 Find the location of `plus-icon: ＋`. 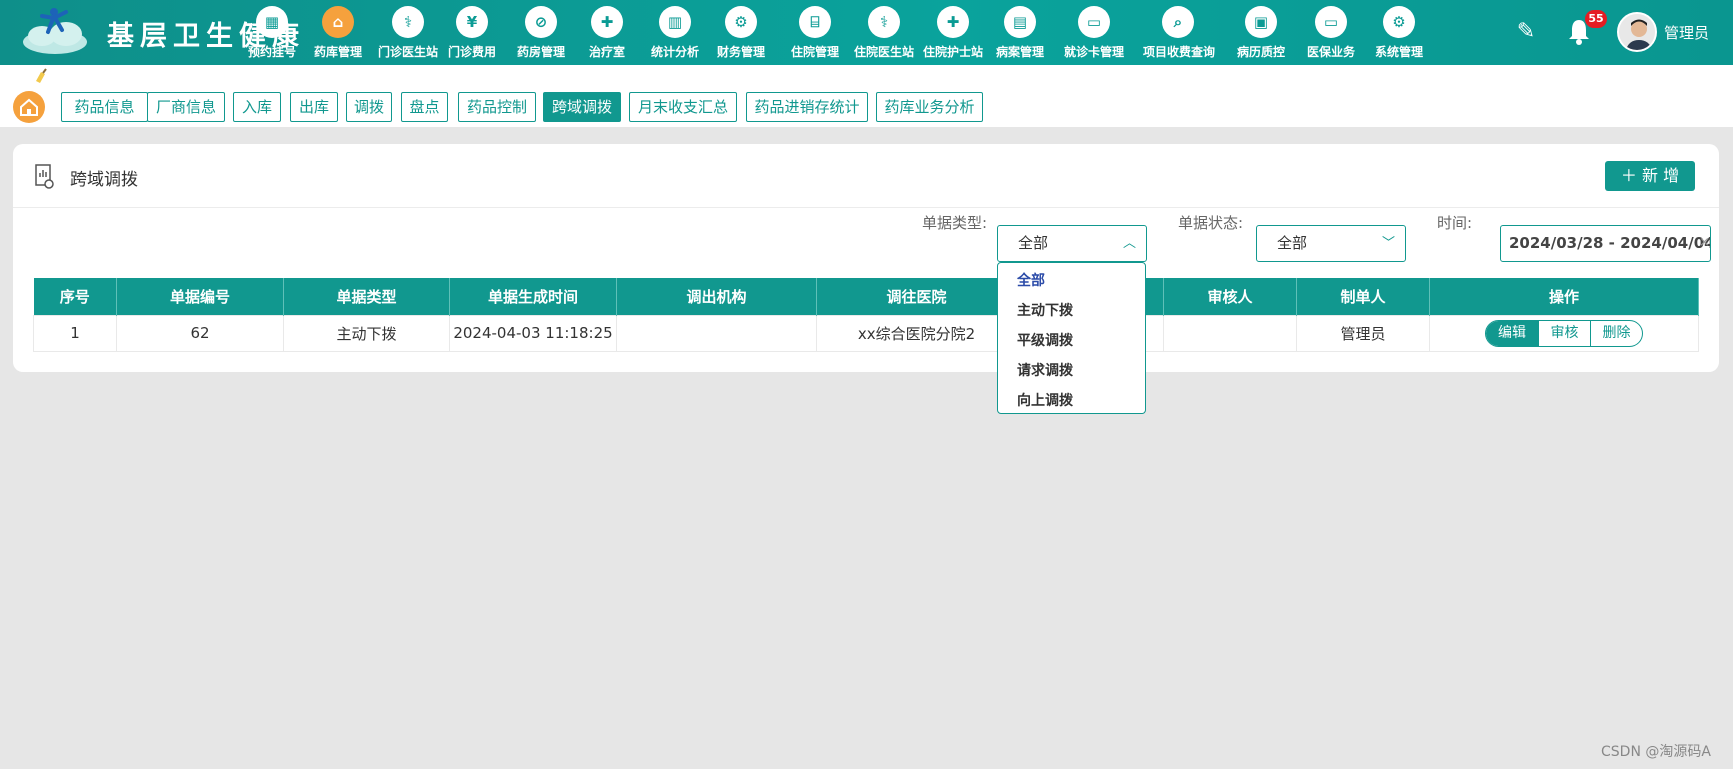

plus-icon: ＋ is located at coordinates (1628, 175).